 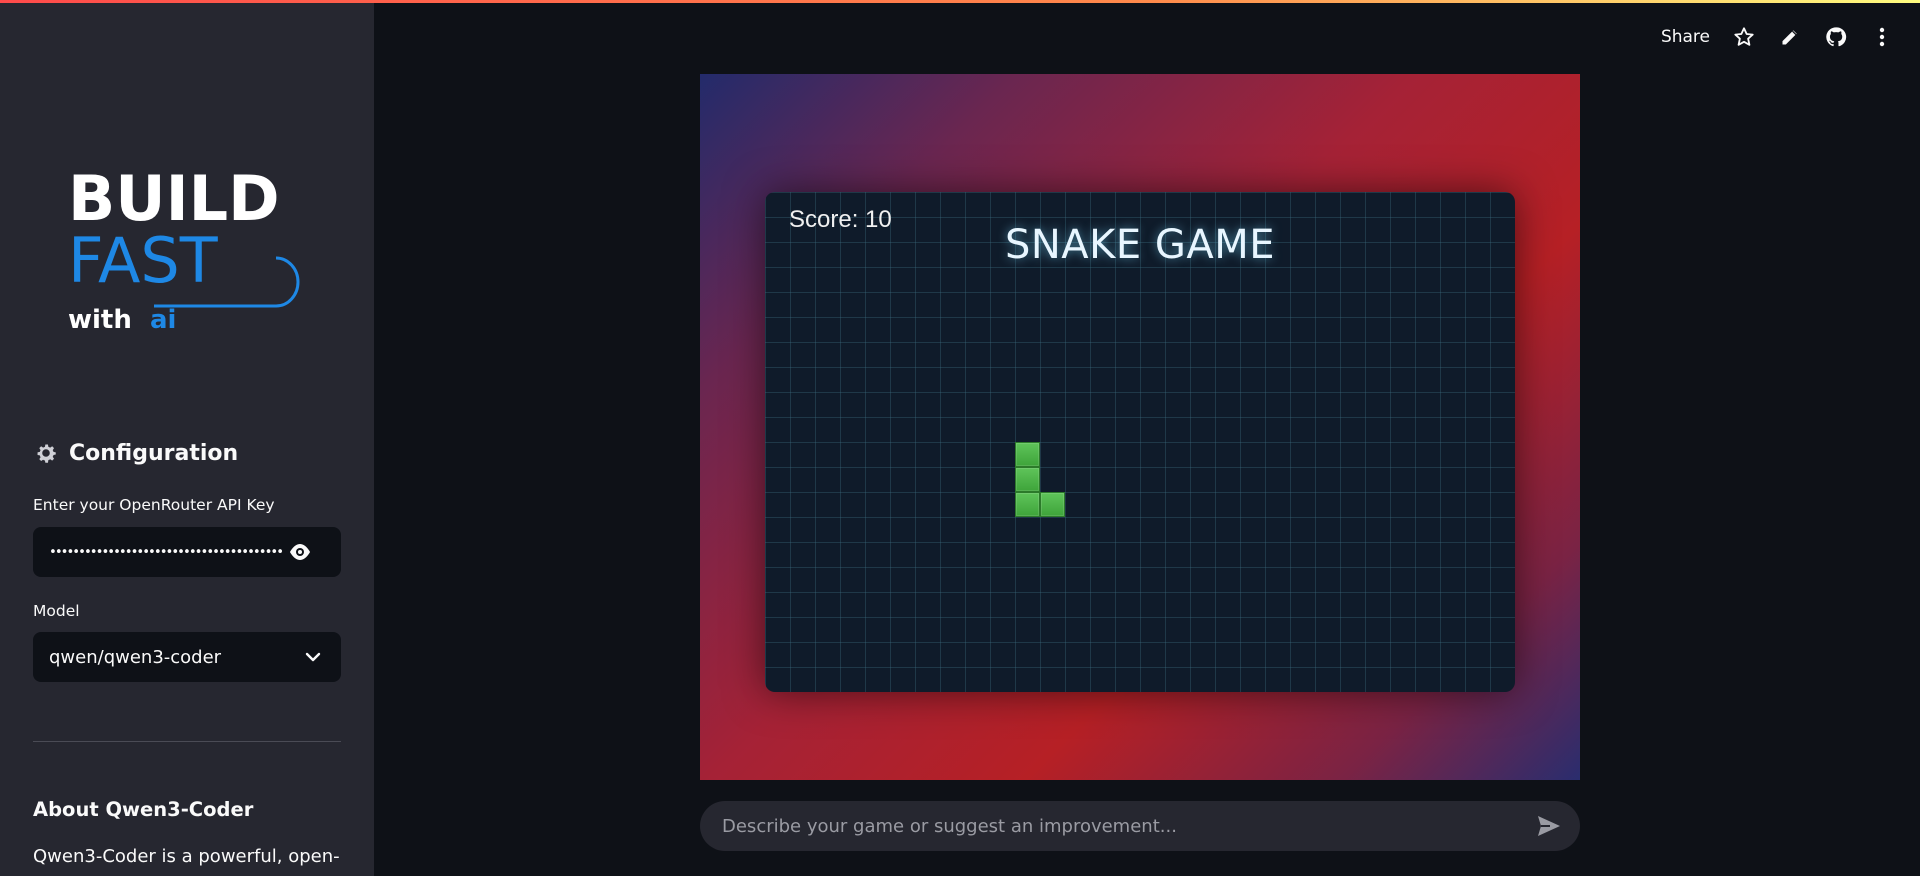 I want to click on about-title: About Qwen3-Coder, so click(x=143, y=809).